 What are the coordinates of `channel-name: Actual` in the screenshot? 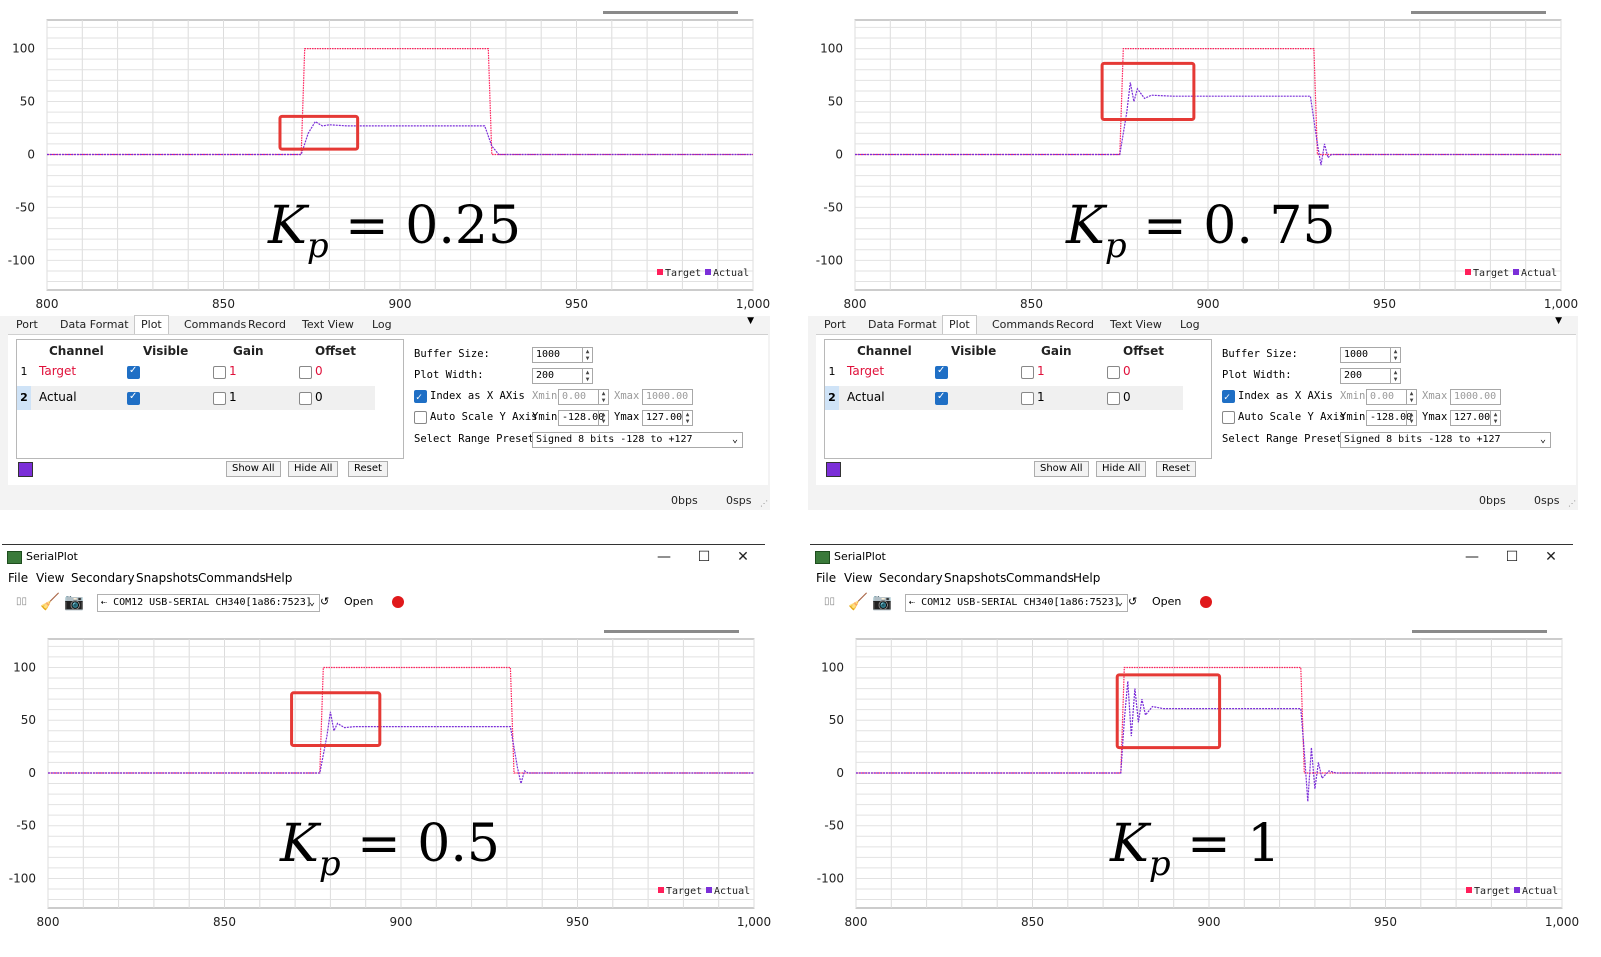 It's located at (58, 397).